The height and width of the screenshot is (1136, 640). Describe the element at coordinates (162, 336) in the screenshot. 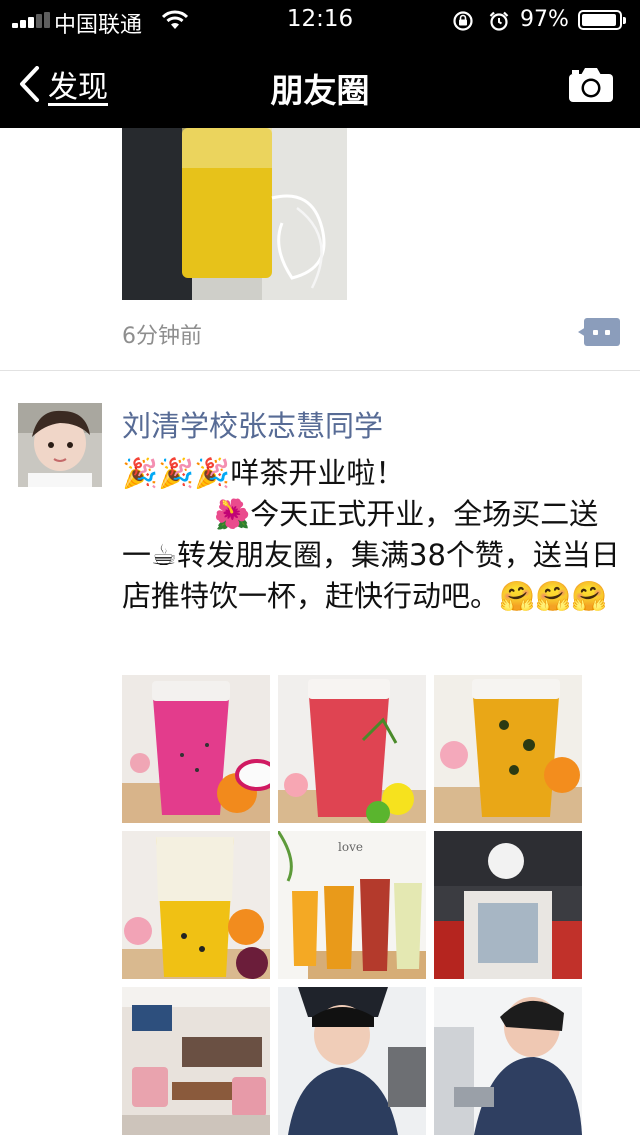

I see `post-timestamp: 6分钟前` at that location.